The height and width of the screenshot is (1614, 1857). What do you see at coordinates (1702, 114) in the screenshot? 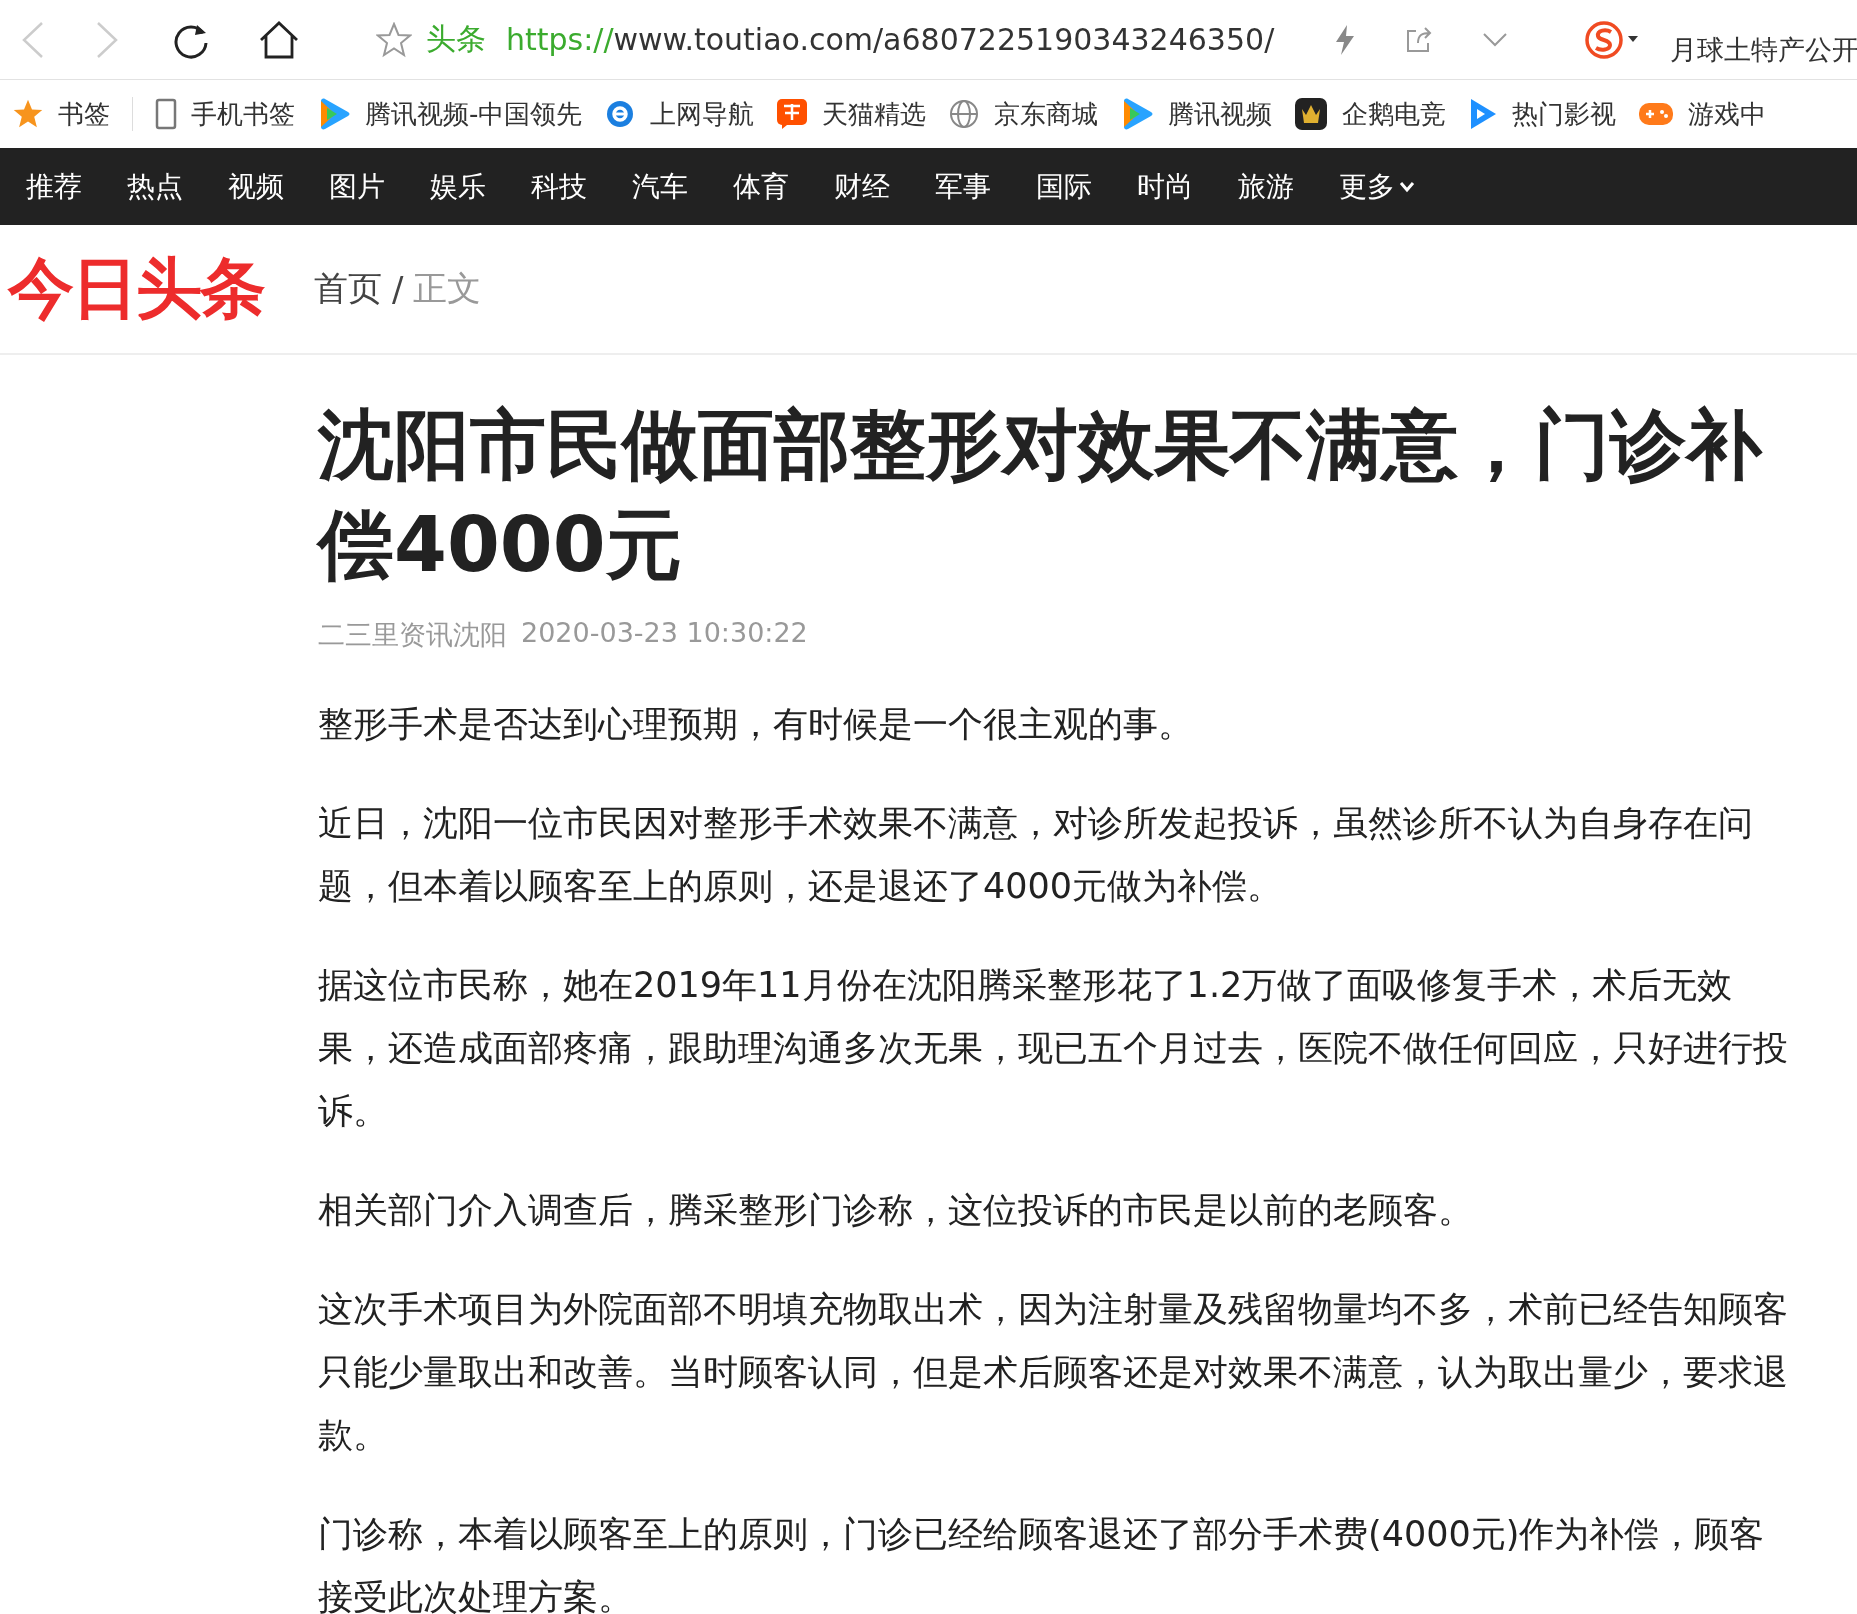
I see `bookmark-item: 游戏中` at bounding box center [1702, 114].